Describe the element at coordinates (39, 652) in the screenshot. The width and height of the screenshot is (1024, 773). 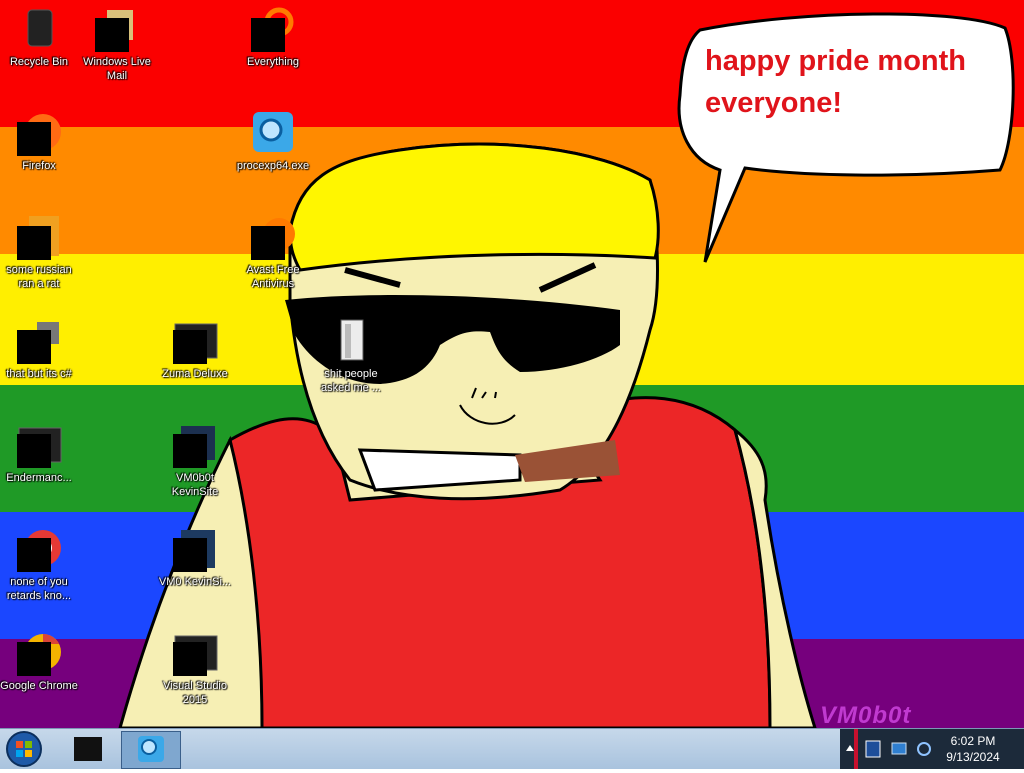
I see `chrome-icon` at that location.